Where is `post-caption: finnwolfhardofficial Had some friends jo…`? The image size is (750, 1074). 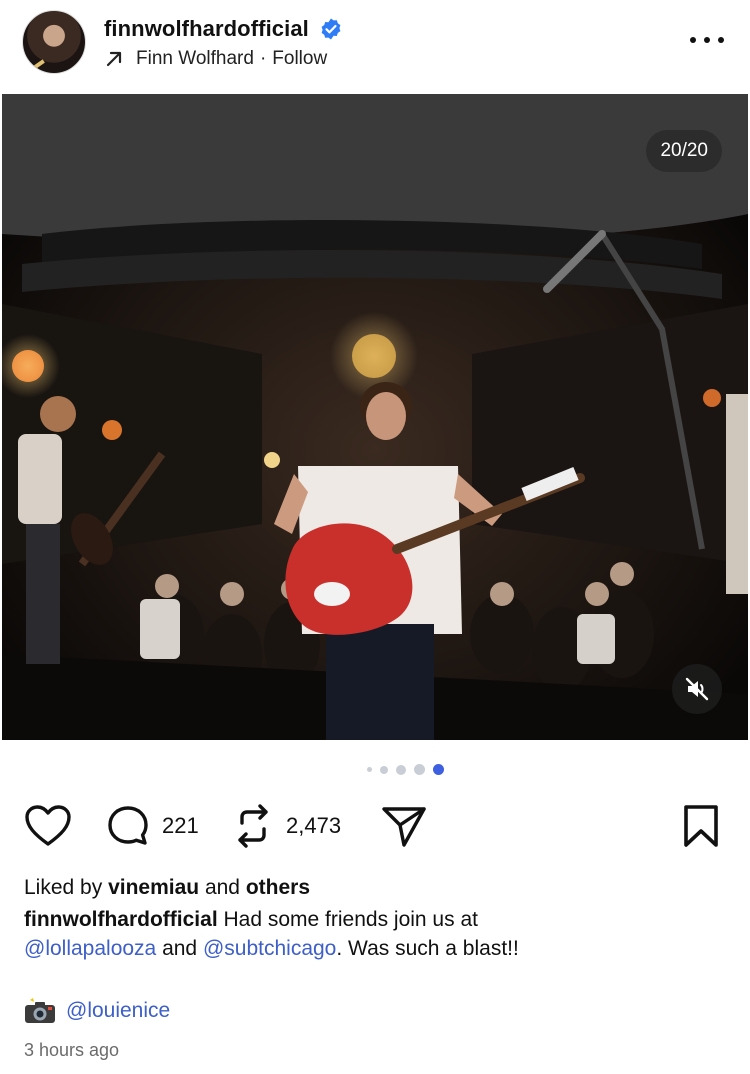 post-caption: finnwolfhardofficial Had some friends jo… is located at coordinates (374, 934).